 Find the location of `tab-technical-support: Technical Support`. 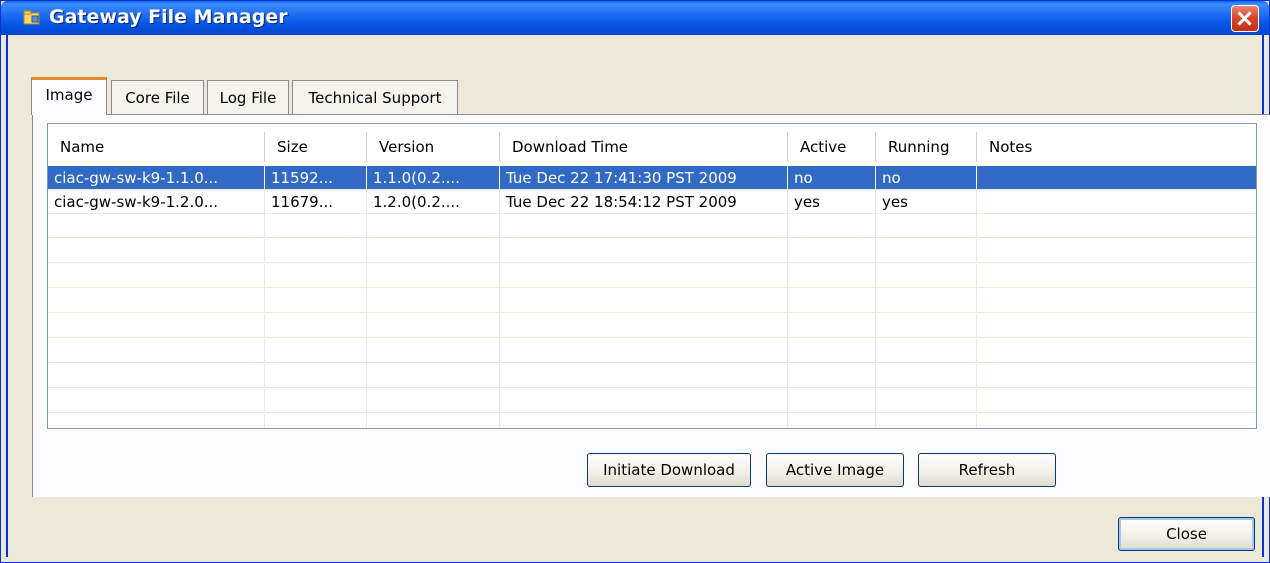

tab-technical-support: Technical Support is located at coordinates (375, 97).